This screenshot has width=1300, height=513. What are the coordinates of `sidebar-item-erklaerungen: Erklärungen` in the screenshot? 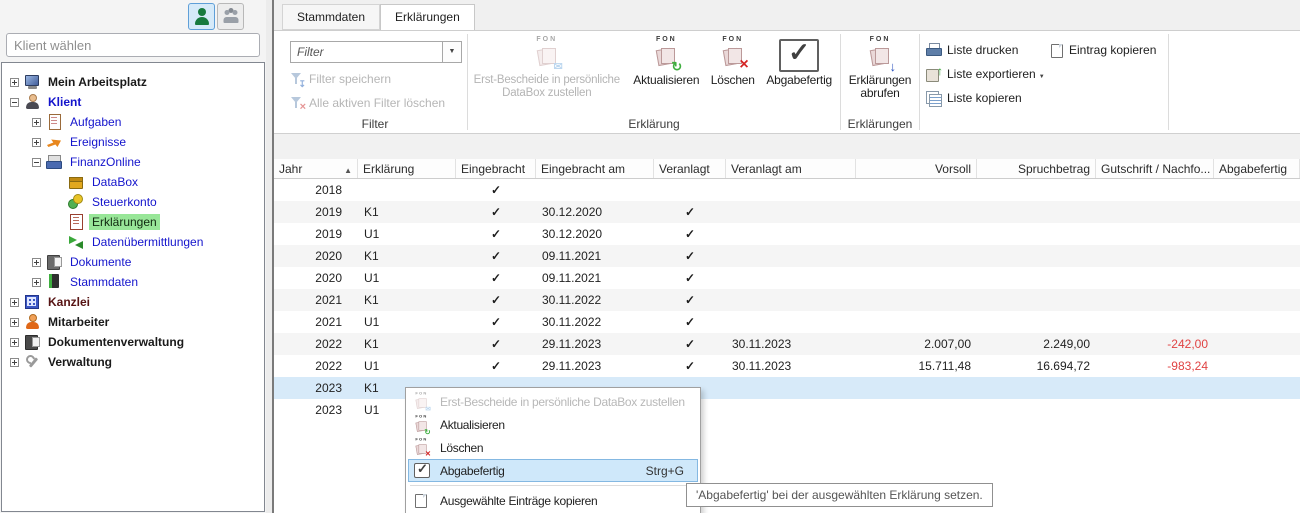 It's located at (133, 222).